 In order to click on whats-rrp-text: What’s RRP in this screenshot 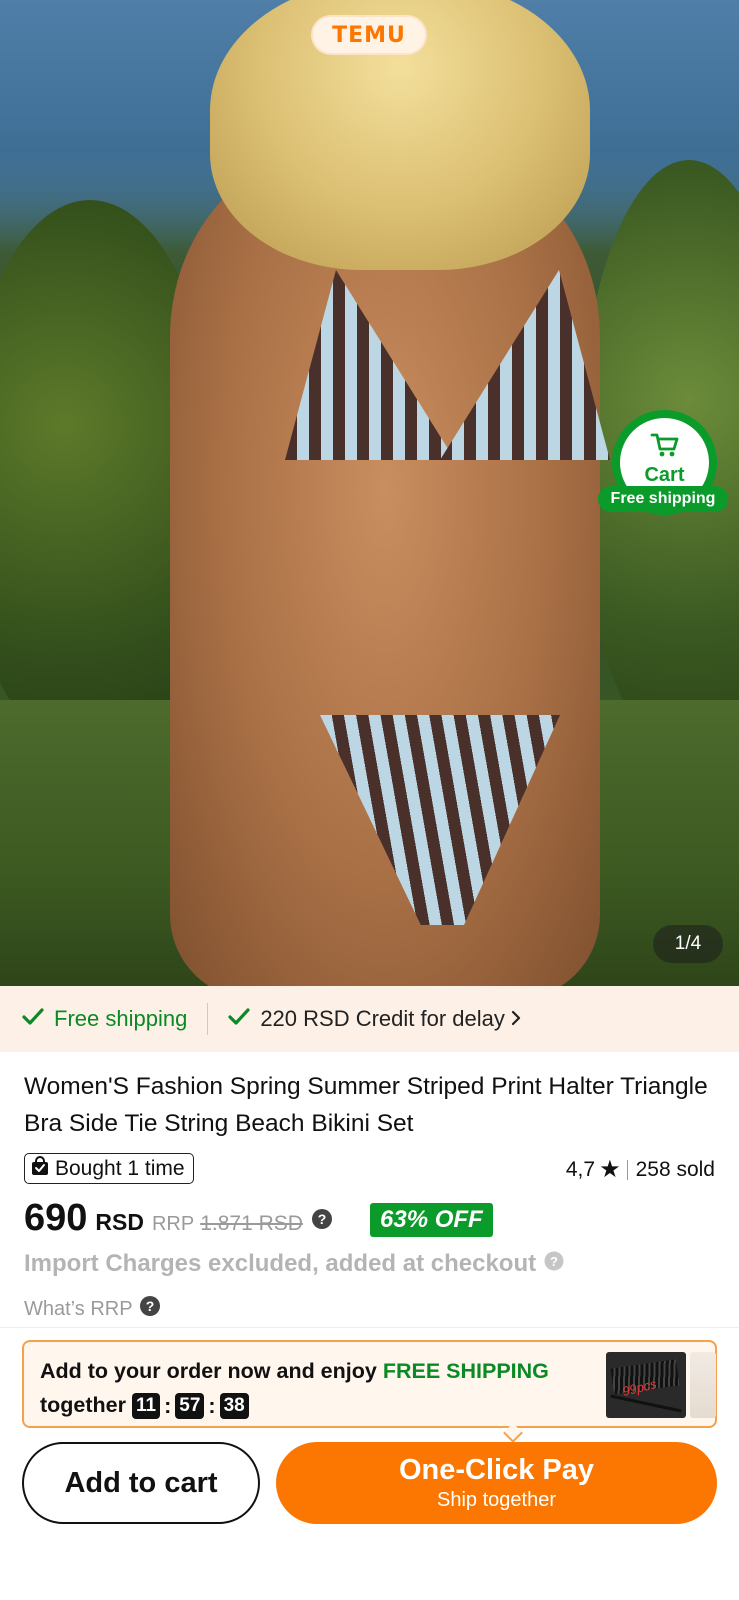, I will do `click(78, 1308)`.